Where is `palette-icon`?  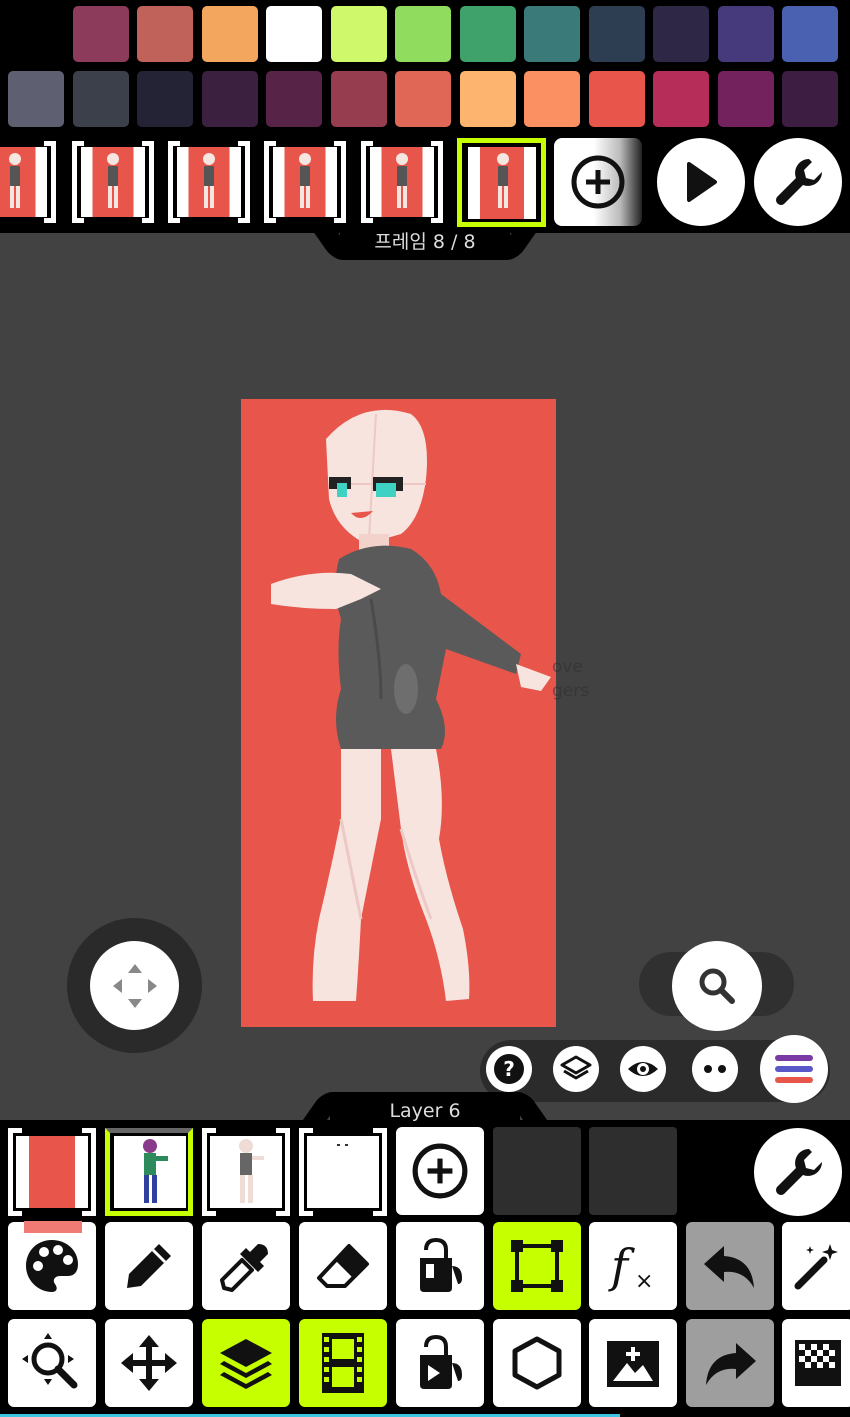
palette-icon is located at coordinates (52, 1266).